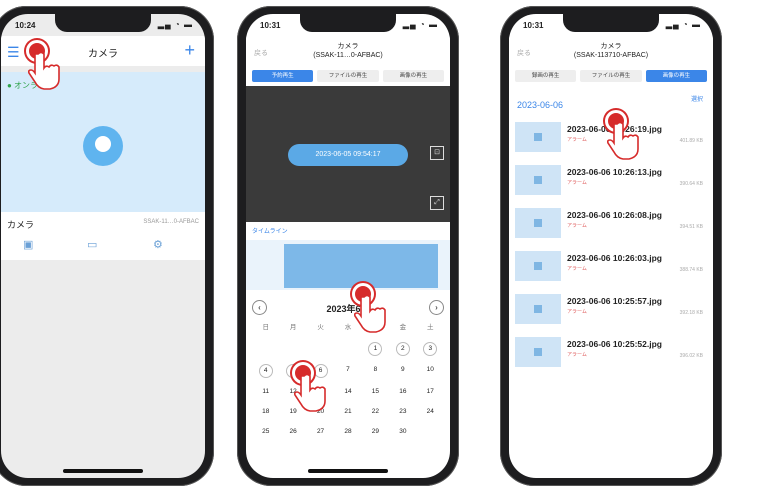 The height and width of the screenshot is (489, 783). What do you see at coordinates (437, 203) in the screenshot?
I see `fullscreen-icon: ⤢` at bounding box center [437, 203].